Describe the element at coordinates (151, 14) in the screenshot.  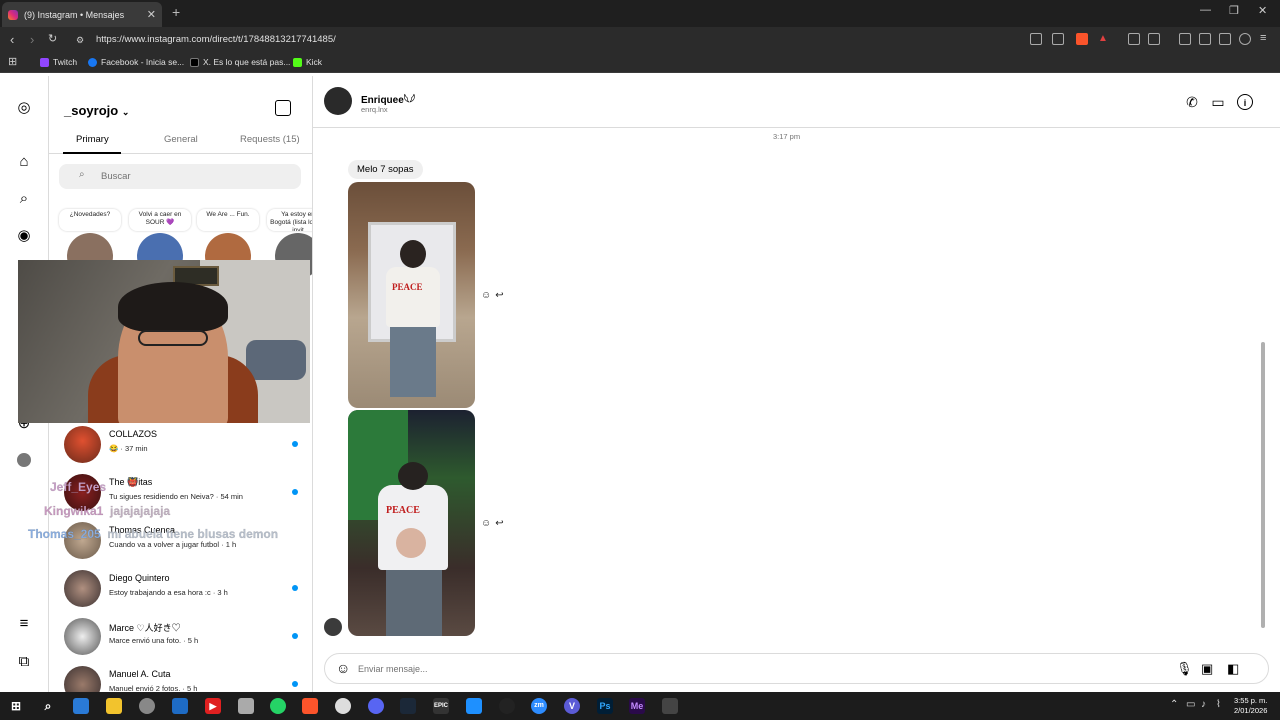
I see `close-tab-icon: ✕` at that location.